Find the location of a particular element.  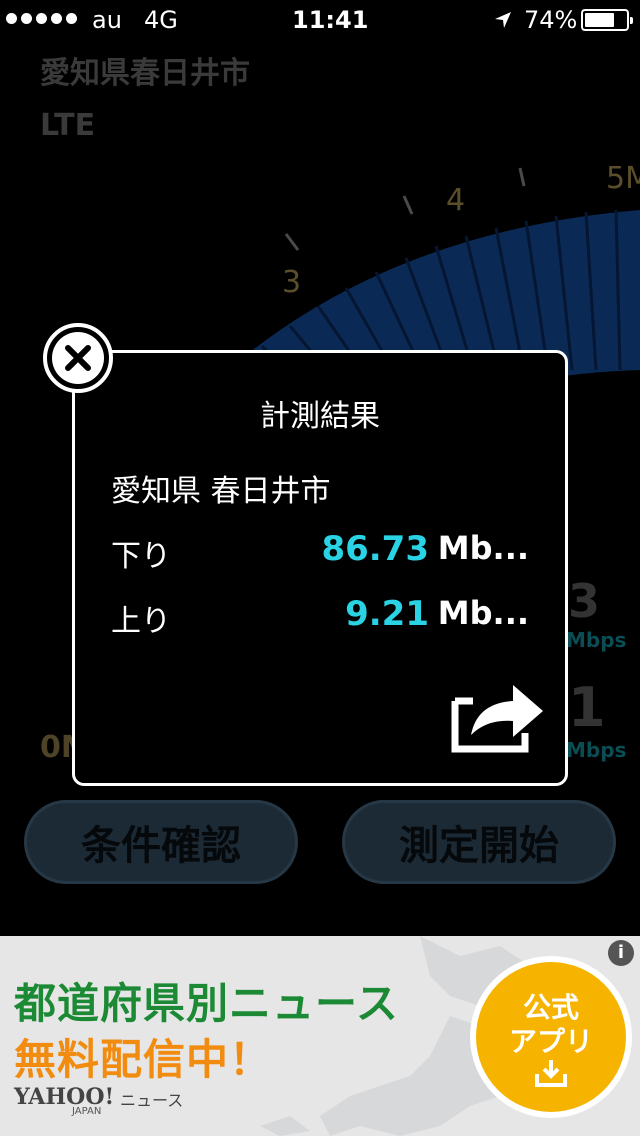

upload-unit-display: Mbps is located at coordinates (596, 750).